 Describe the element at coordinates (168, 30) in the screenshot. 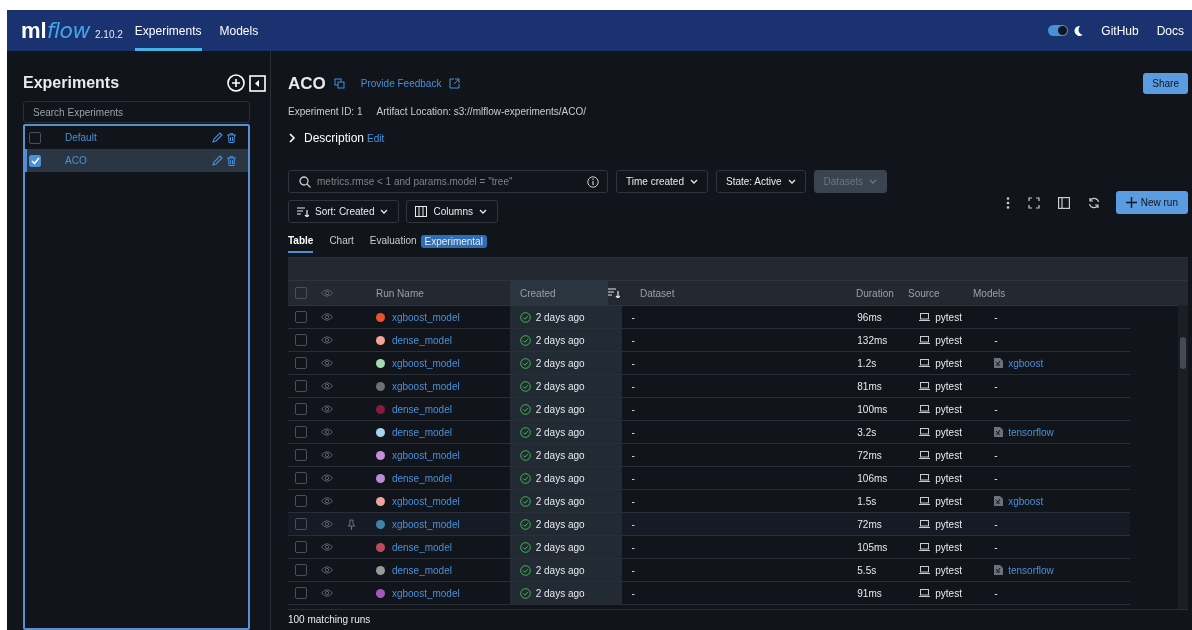

I see `nav-tab: Experiments` at that location.